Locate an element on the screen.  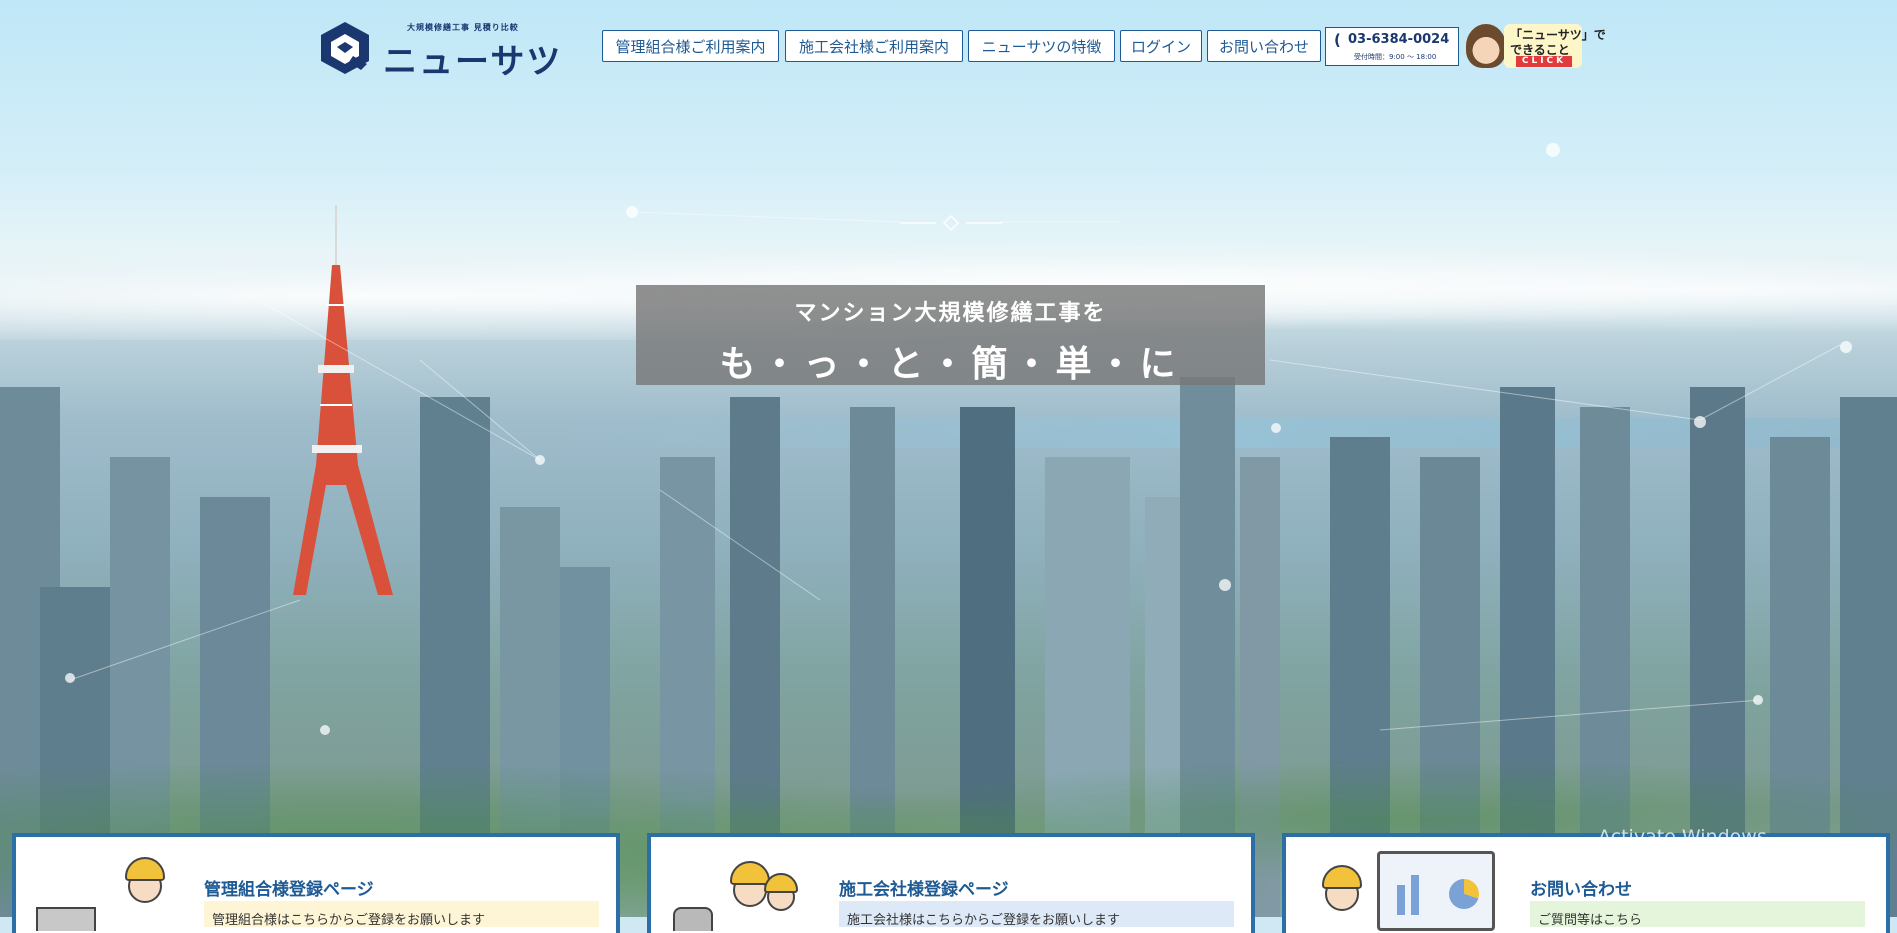
nav-association-guide: 管理組合様ご利用案内 is located at coordinates (690, 46).